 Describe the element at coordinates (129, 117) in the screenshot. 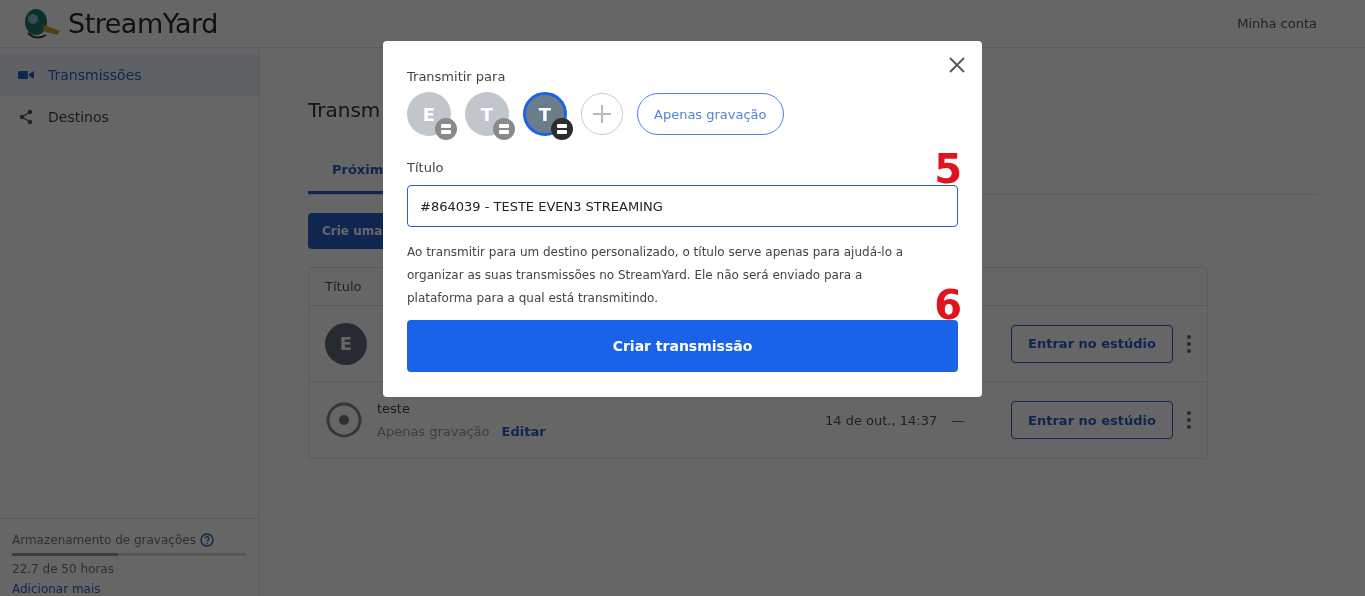

I see `sidebar-item: Destinos` at that location.